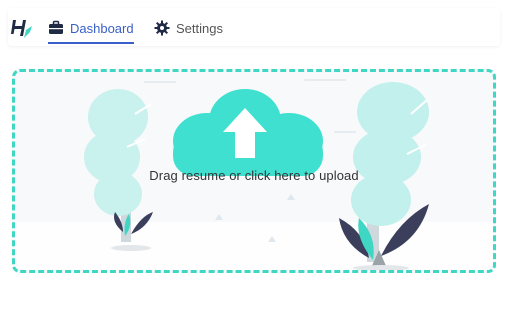 This screenshot has height=320, width=512. Describe the element at coordinates (56, 28) in the screenshot. I see `briefcase-icon` at that location.